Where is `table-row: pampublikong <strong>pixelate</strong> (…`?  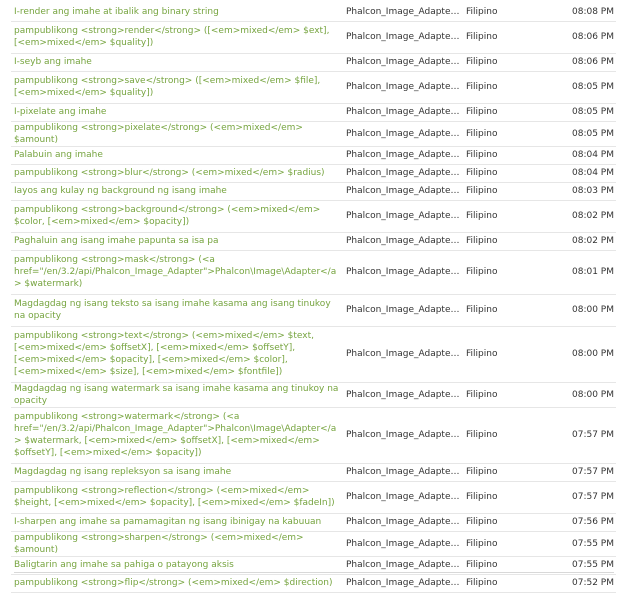
table-row: pampublikong <strong>pixelate</strong> (… is located at coordinates (313, 134).